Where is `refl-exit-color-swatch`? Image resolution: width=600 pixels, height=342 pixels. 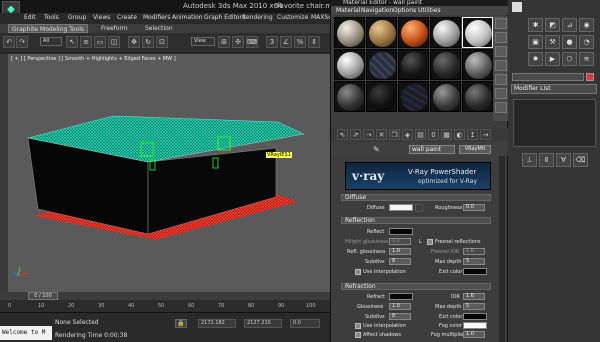 refl-exit-color-swatch is located at coordinates (475, 271).